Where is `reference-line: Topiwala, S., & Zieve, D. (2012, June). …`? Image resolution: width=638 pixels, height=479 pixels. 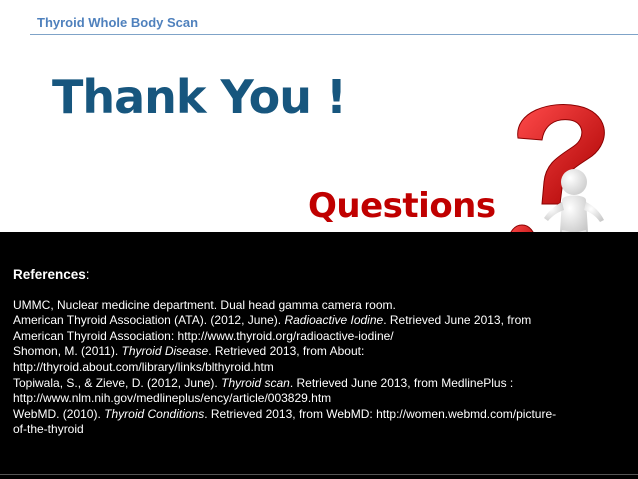 reference-line: Topiwala, S., & Zieve, D. (2012, June). … is located at coordinates (320, 384).